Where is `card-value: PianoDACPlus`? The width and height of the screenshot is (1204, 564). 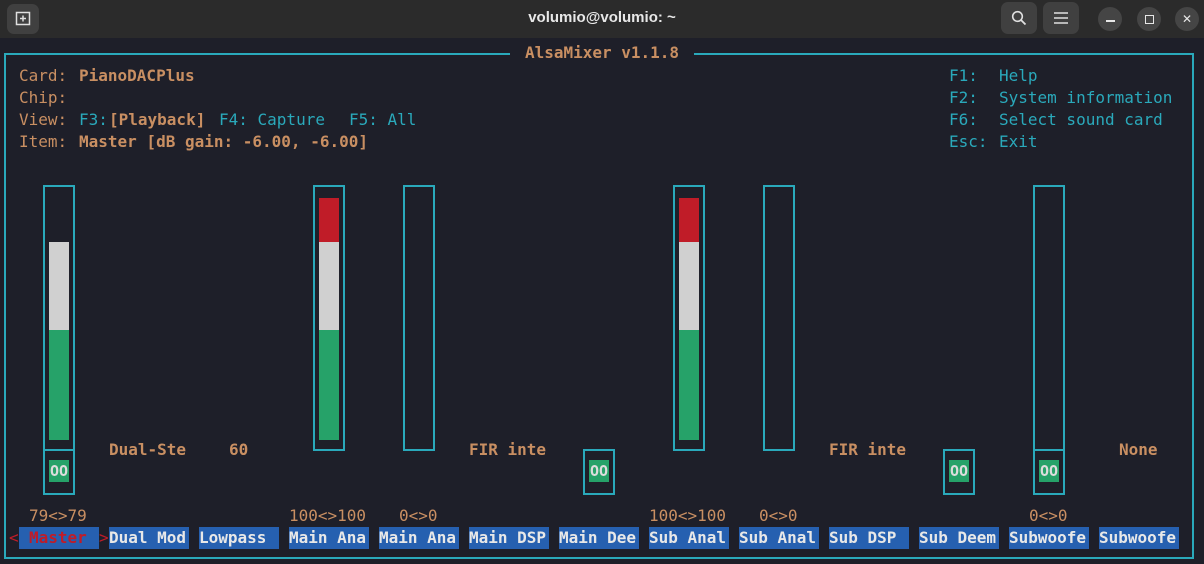
card-value: PianoDACPlus is located at coordinates (137, 75).